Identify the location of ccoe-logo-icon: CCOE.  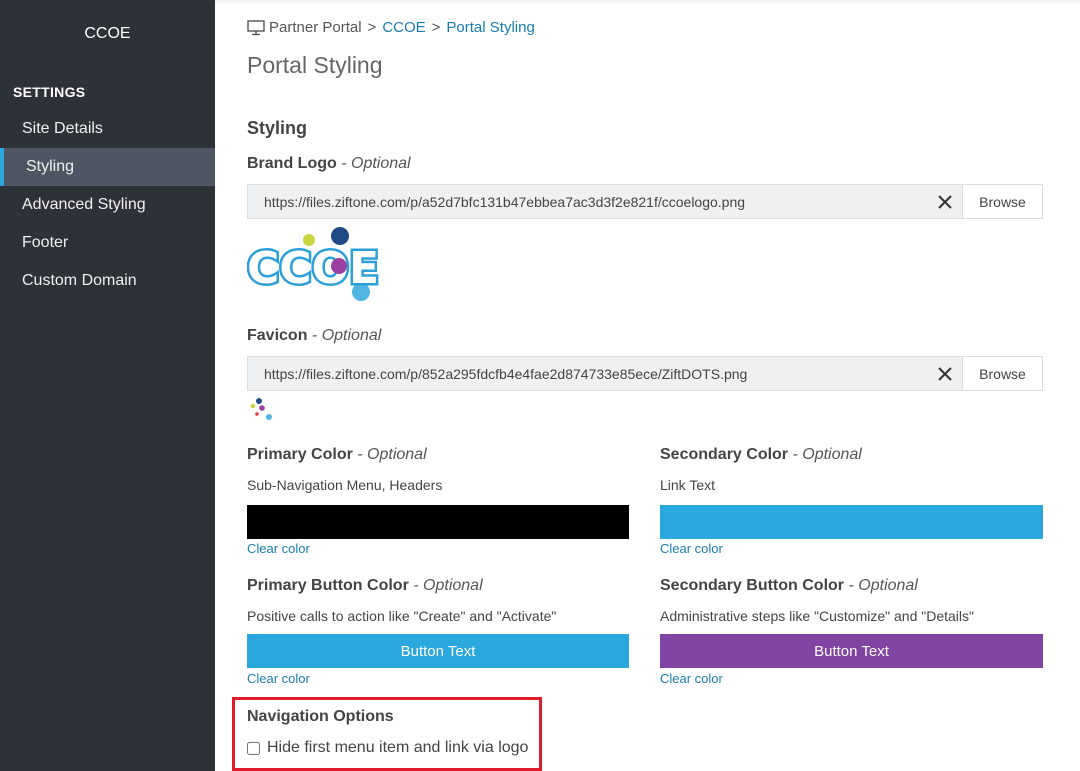
(313, 264).